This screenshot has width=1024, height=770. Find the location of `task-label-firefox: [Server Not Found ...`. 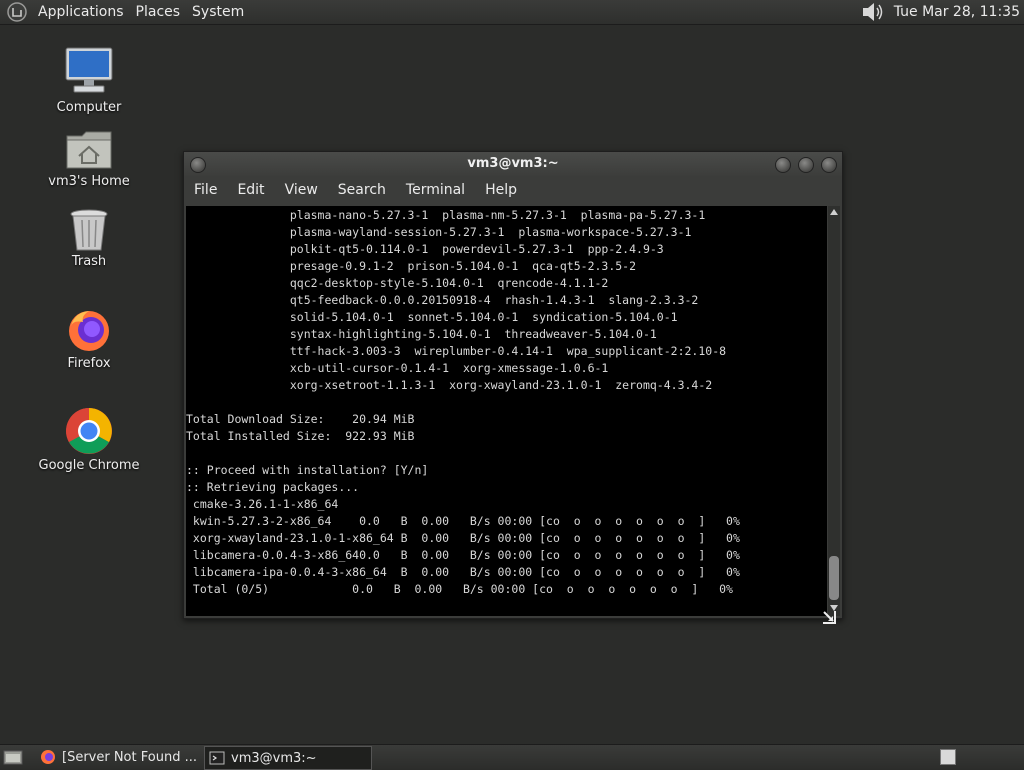

task-label-firefox: [Server Not Found ... is located at coordinates (129, 757).